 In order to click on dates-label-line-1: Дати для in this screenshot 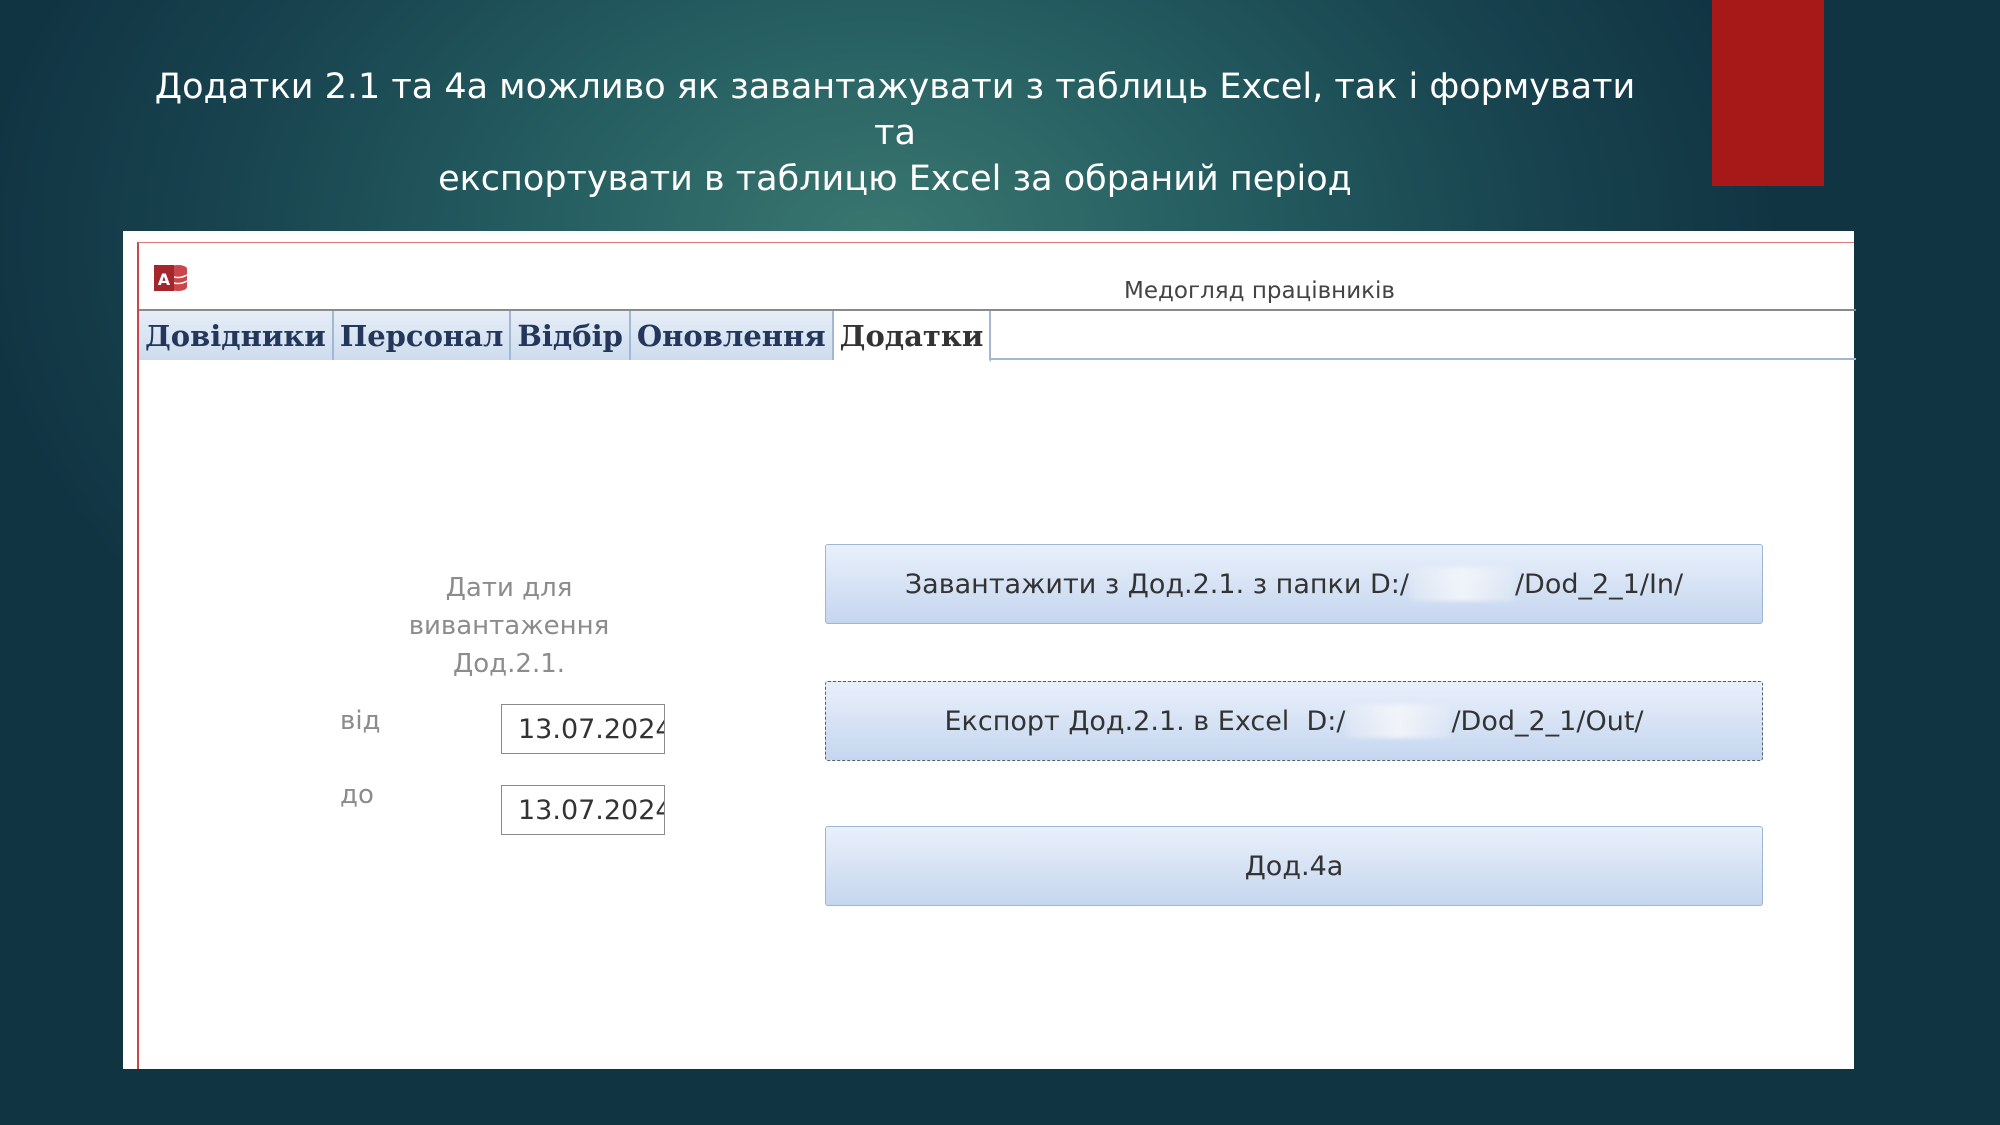, I will do `click(509, 588)`.